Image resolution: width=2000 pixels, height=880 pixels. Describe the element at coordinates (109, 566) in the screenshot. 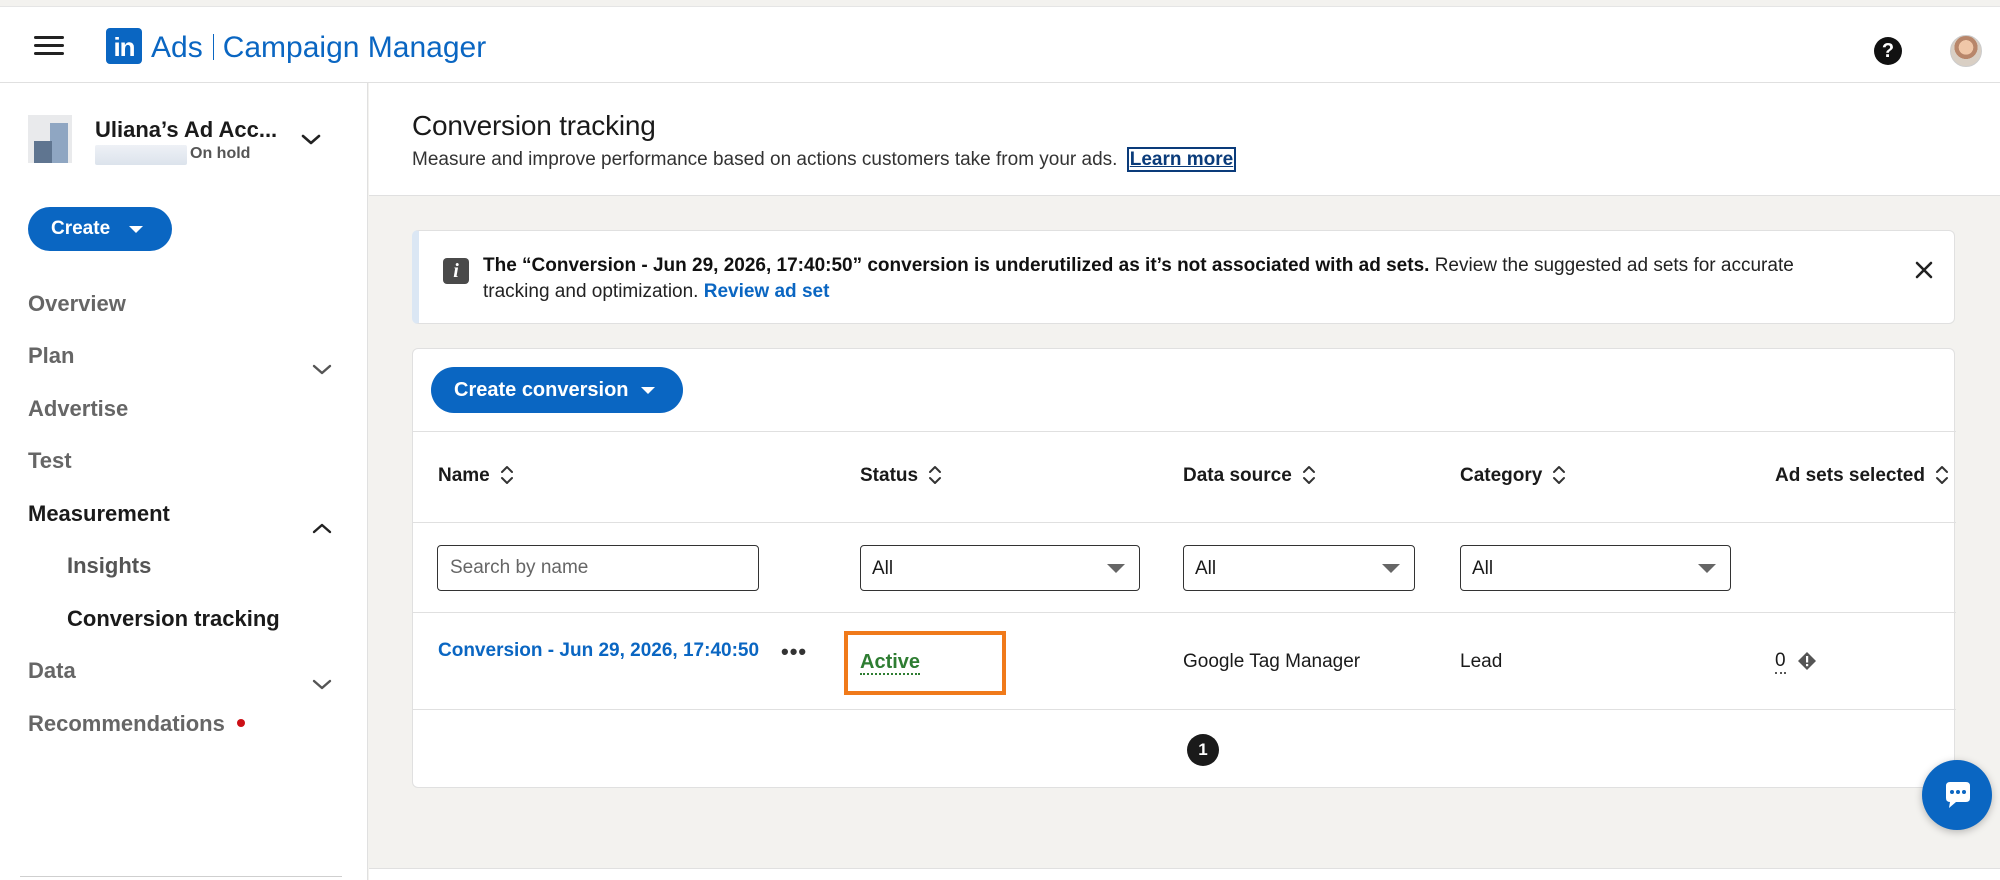

I see `sidebar-item-insights: Insights` at that location.